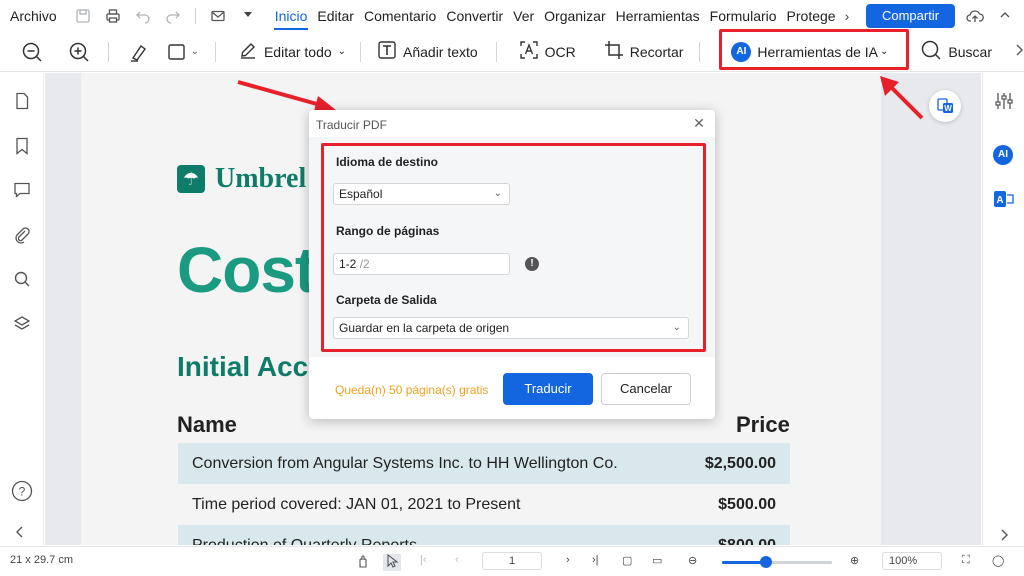  I want to click on dialog-title: Traducir PDF, so click(351, 125).